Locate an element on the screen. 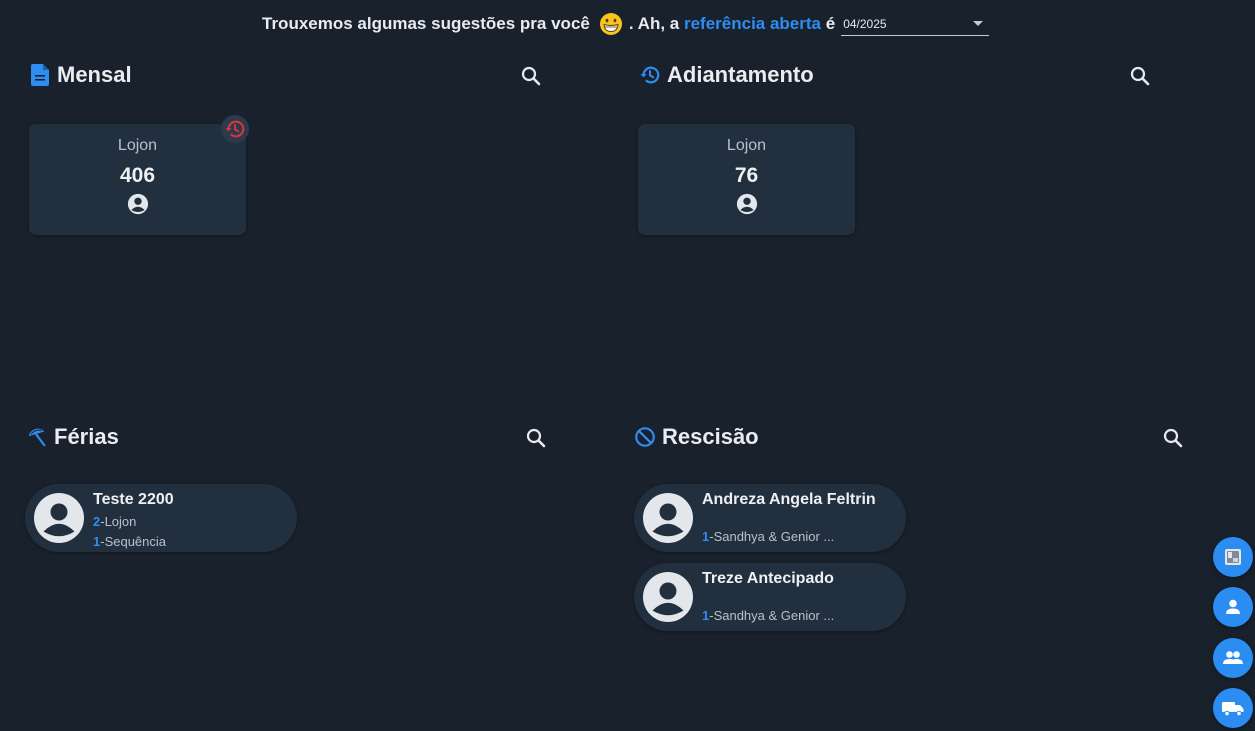 This screenshot has width=1255, height=731. person-meta-text: -Lojon is located at coordinates (118, 521).